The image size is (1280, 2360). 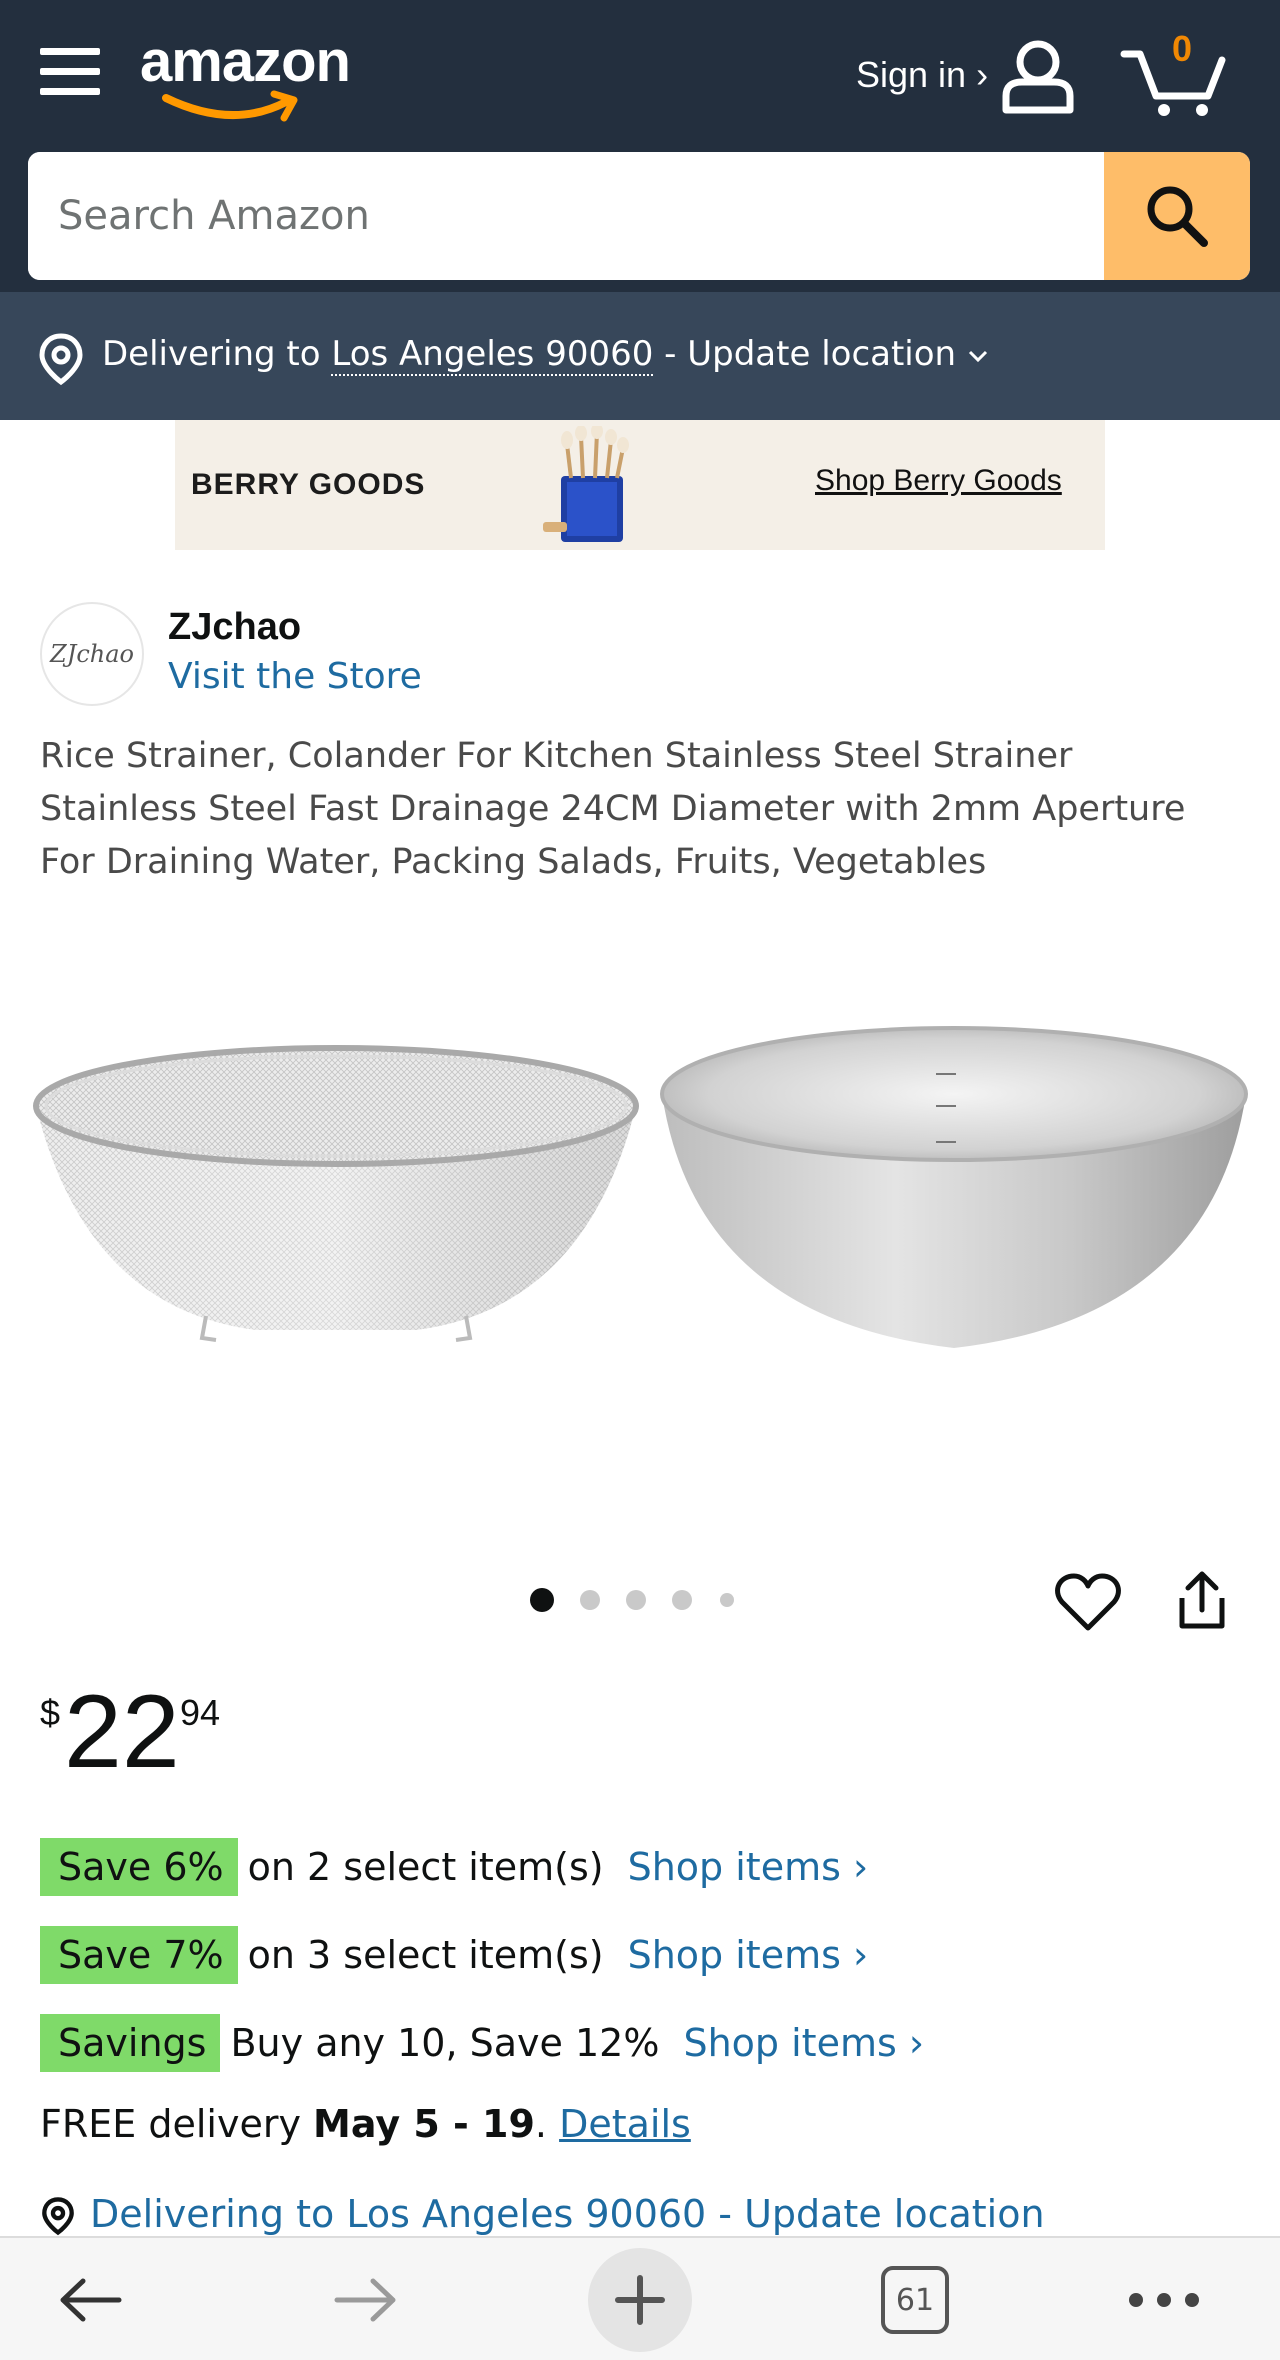 I want to click on back-arrow-icon, so click(x=91, y=2300).